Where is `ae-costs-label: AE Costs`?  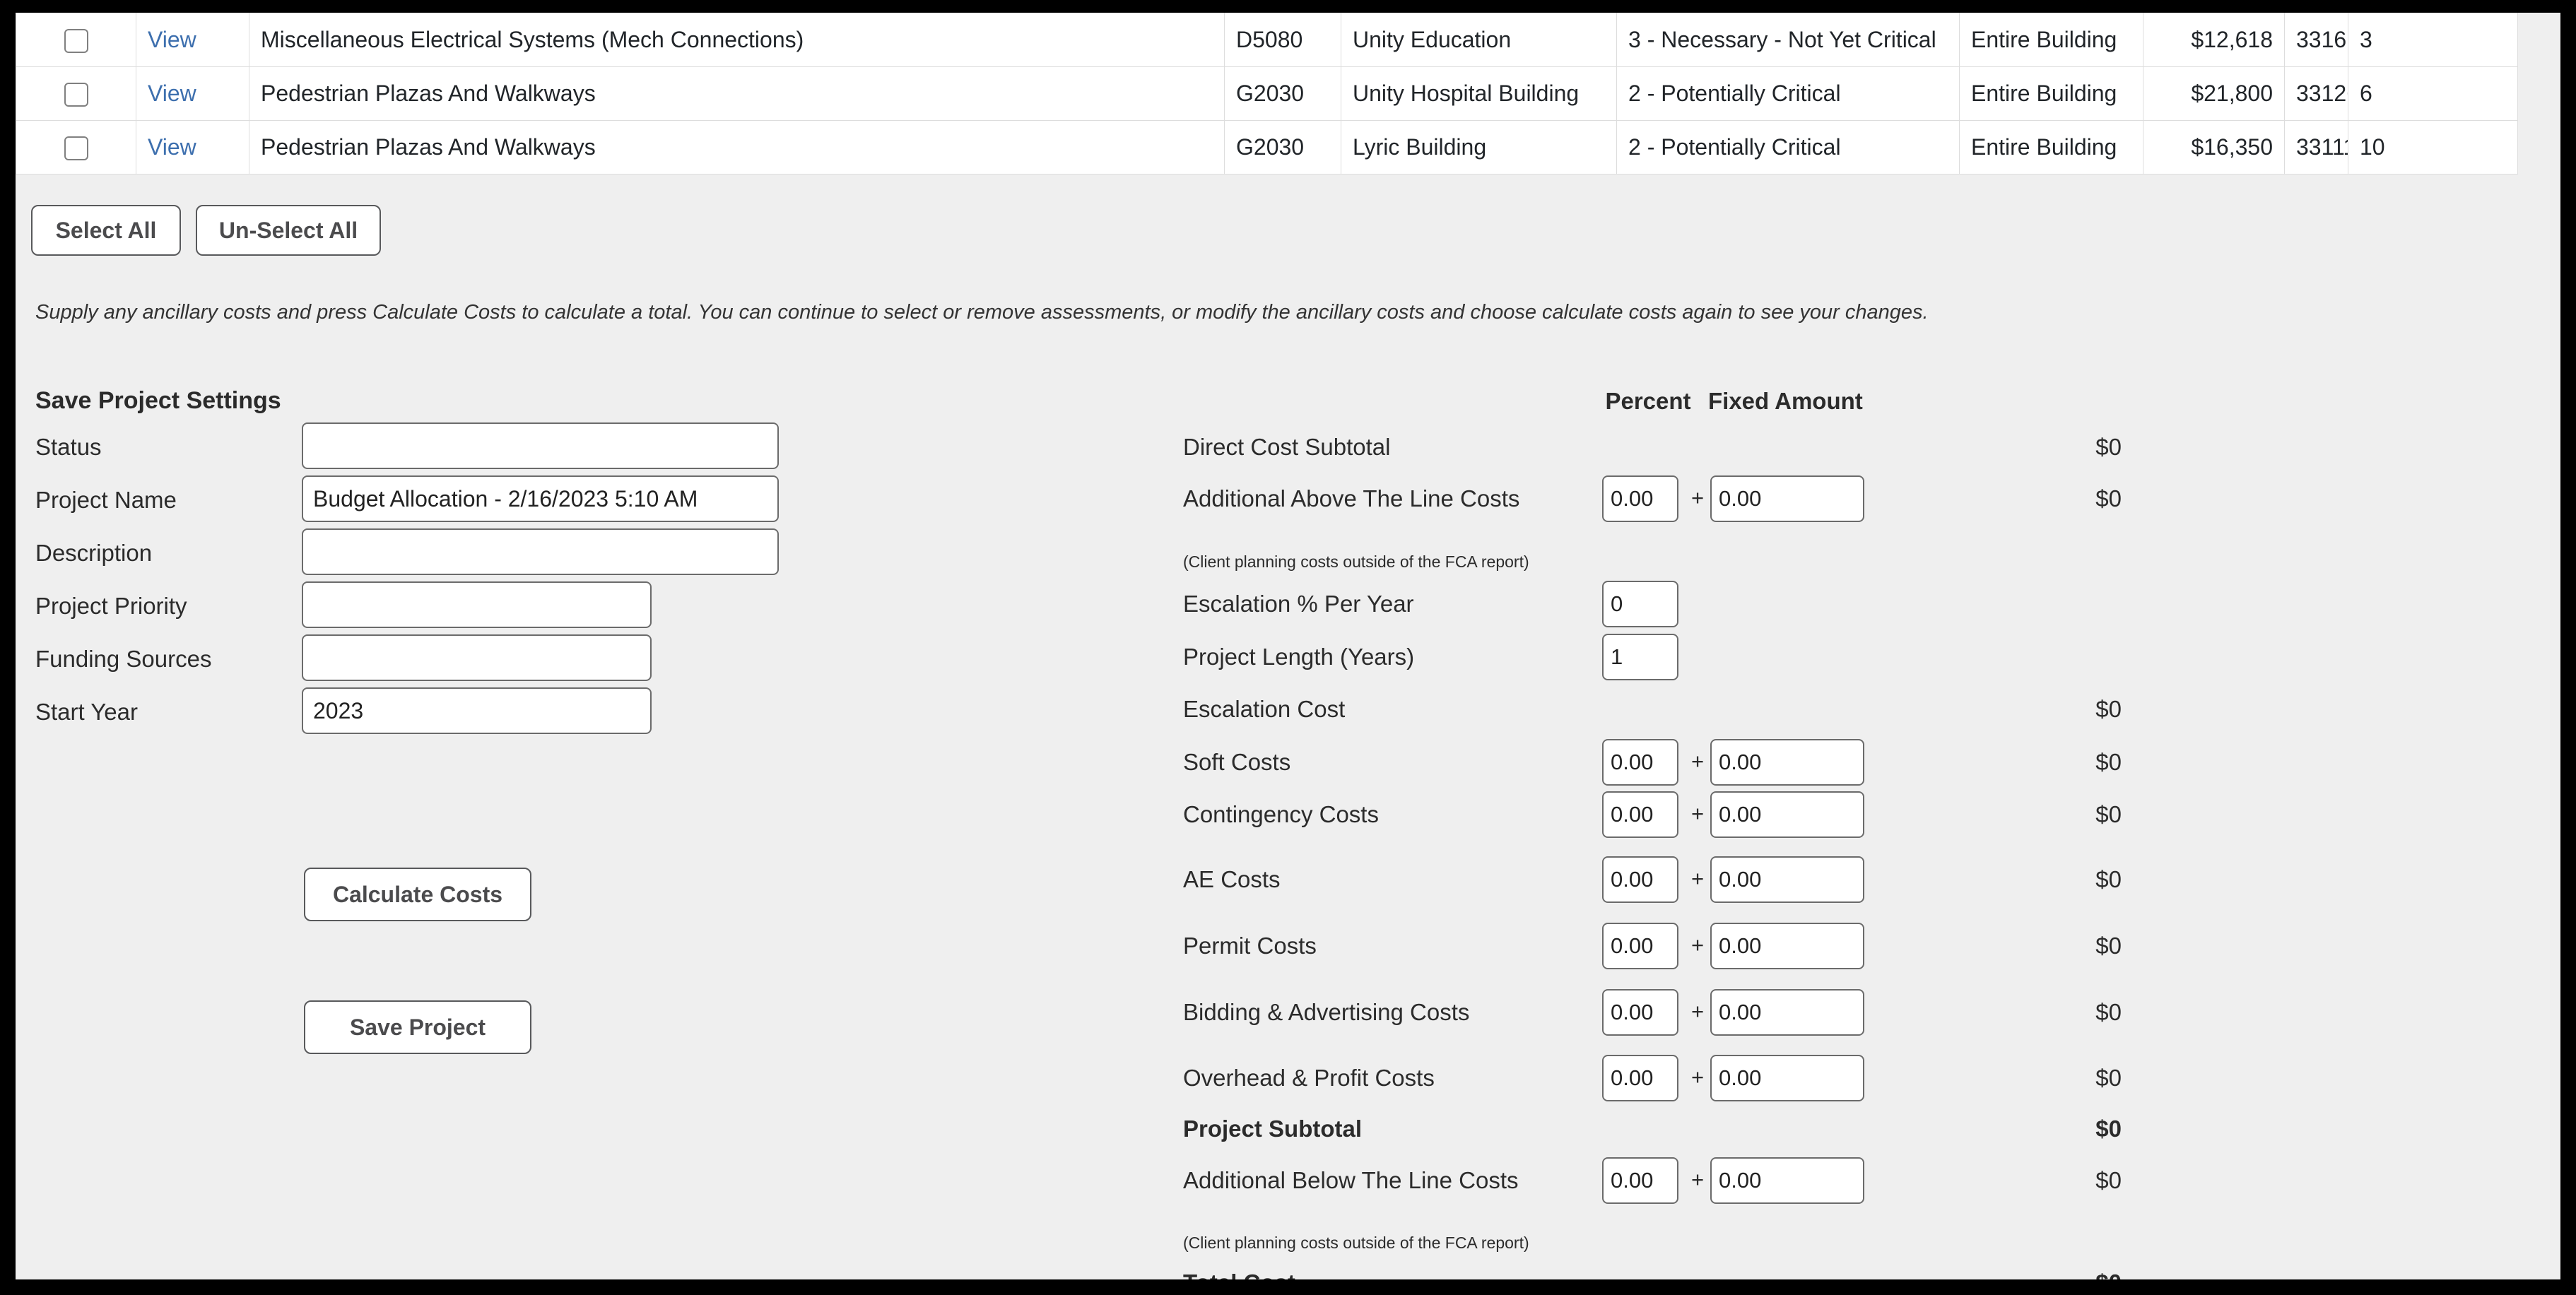
ae-costs-label: AE Costs is located at coordinates (1232, 879).